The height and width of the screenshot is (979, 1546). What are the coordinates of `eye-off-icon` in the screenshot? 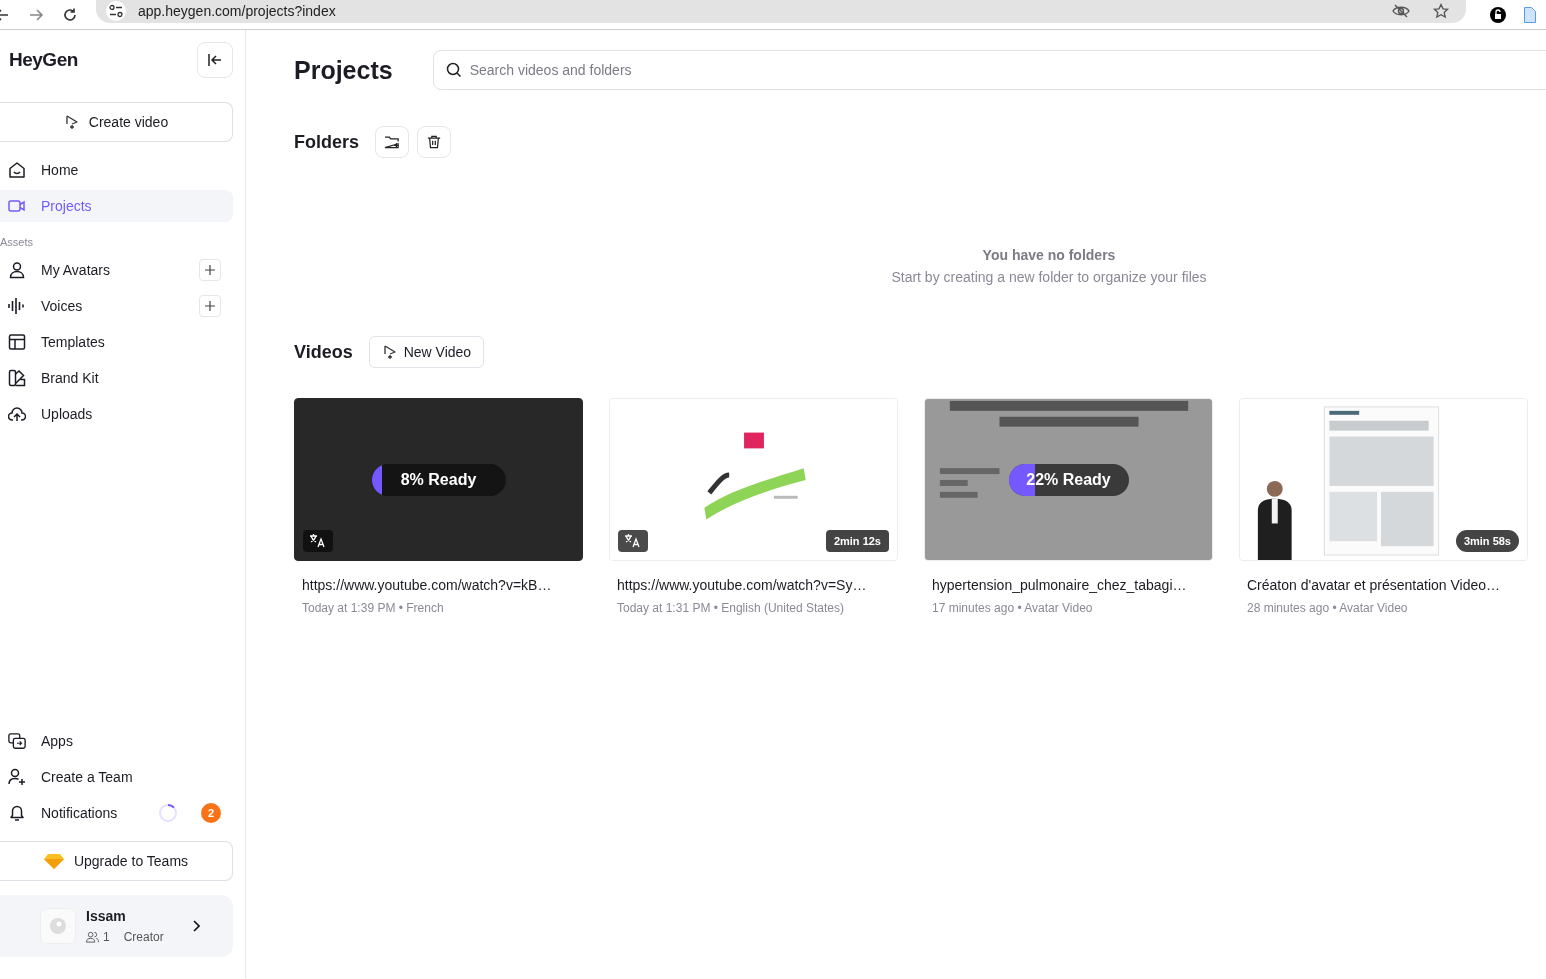 It's located at (1401, 10).